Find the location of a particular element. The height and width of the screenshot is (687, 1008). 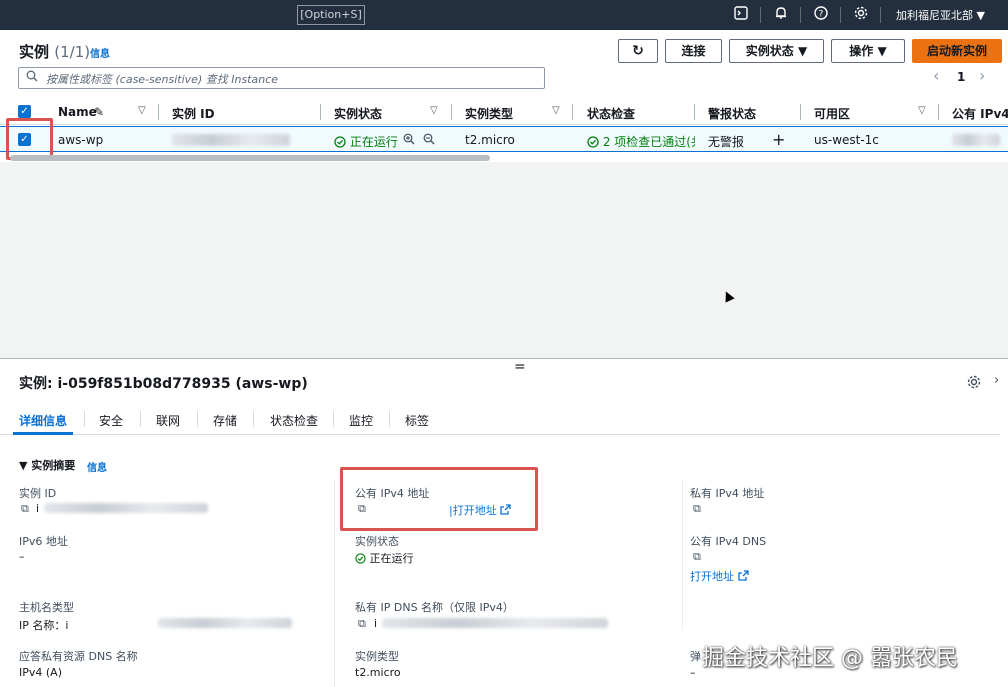

elastic-ip-value: – is located at coordinates (693, 672).